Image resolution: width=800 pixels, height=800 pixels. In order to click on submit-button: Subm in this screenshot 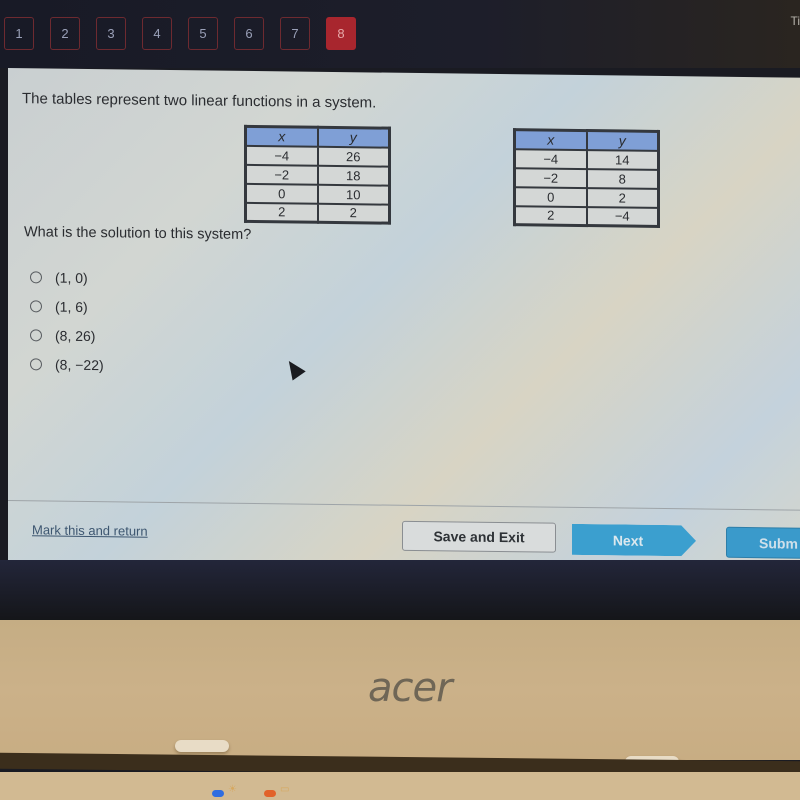, I will do `click(763, 542)`.